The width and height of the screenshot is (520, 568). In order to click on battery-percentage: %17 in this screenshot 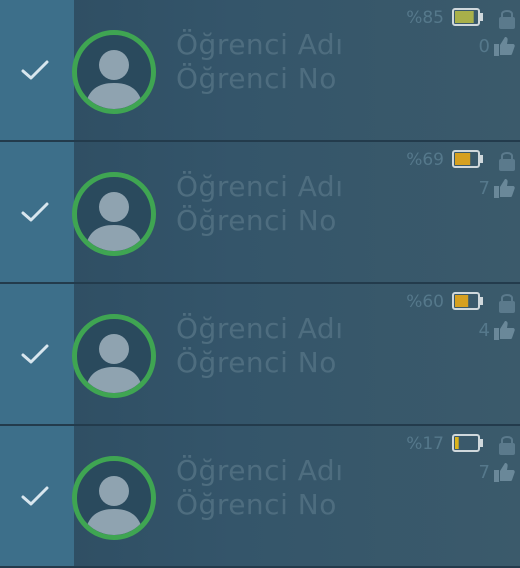, I will do `click(425, 444)`.